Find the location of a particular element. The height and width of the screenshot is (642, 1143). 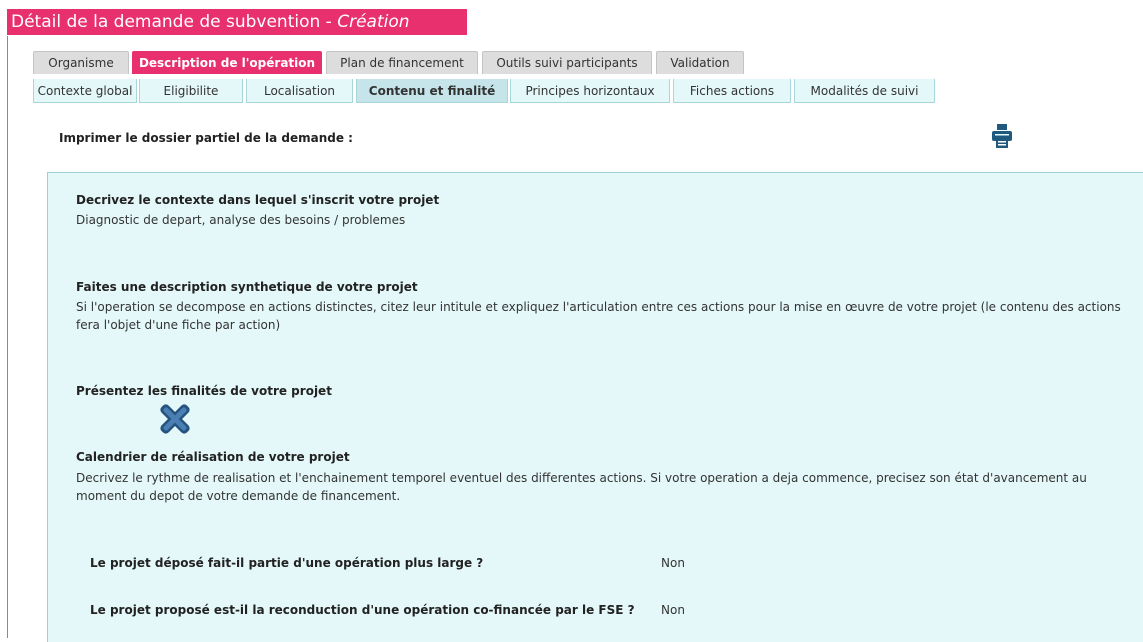

subtab-contenu-finalite: Contenu et finalité is located at coordinates (432, 91).